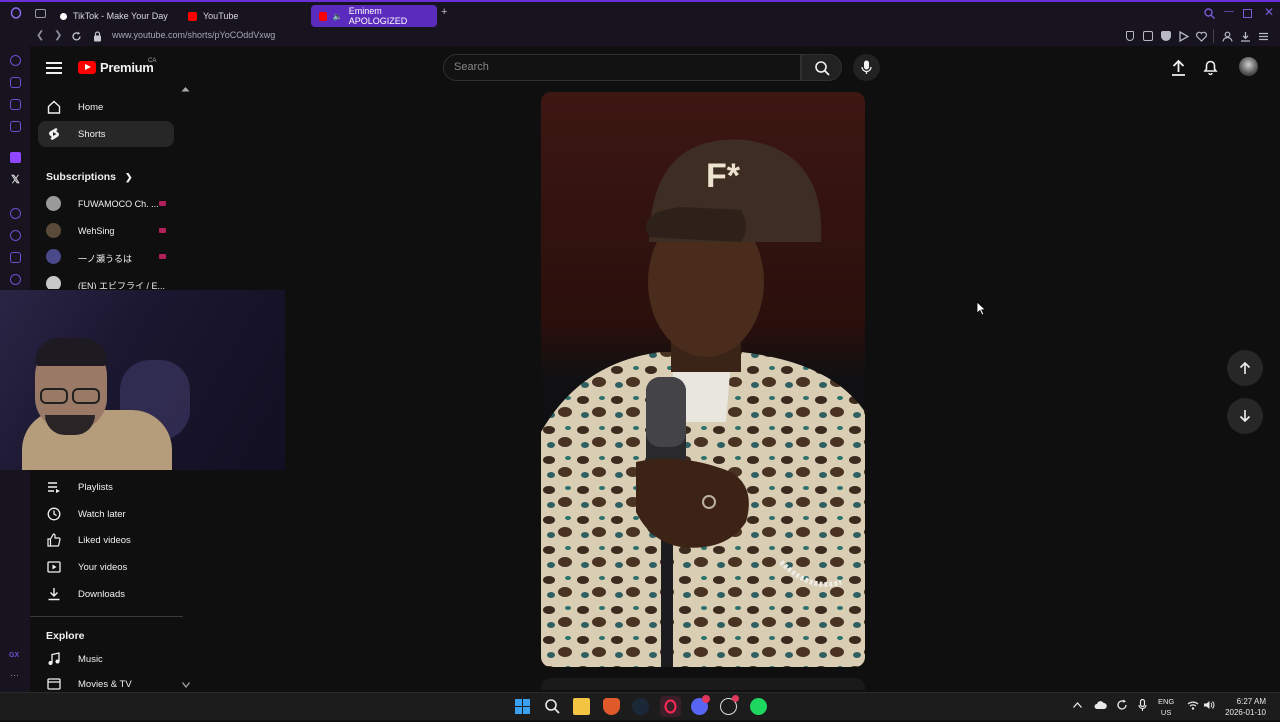  I want to click on volume-icon, so click(1209, 705).